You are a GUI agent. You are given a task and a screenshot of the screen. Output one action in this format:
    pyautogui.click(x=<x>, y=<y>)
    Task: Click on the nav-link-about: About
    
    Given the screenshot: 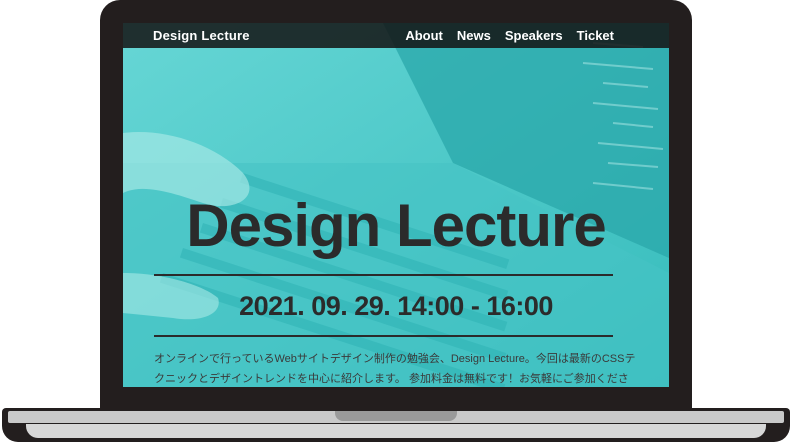 What is the action you would take?
    pyautogui.click(x=424, y=35)
    